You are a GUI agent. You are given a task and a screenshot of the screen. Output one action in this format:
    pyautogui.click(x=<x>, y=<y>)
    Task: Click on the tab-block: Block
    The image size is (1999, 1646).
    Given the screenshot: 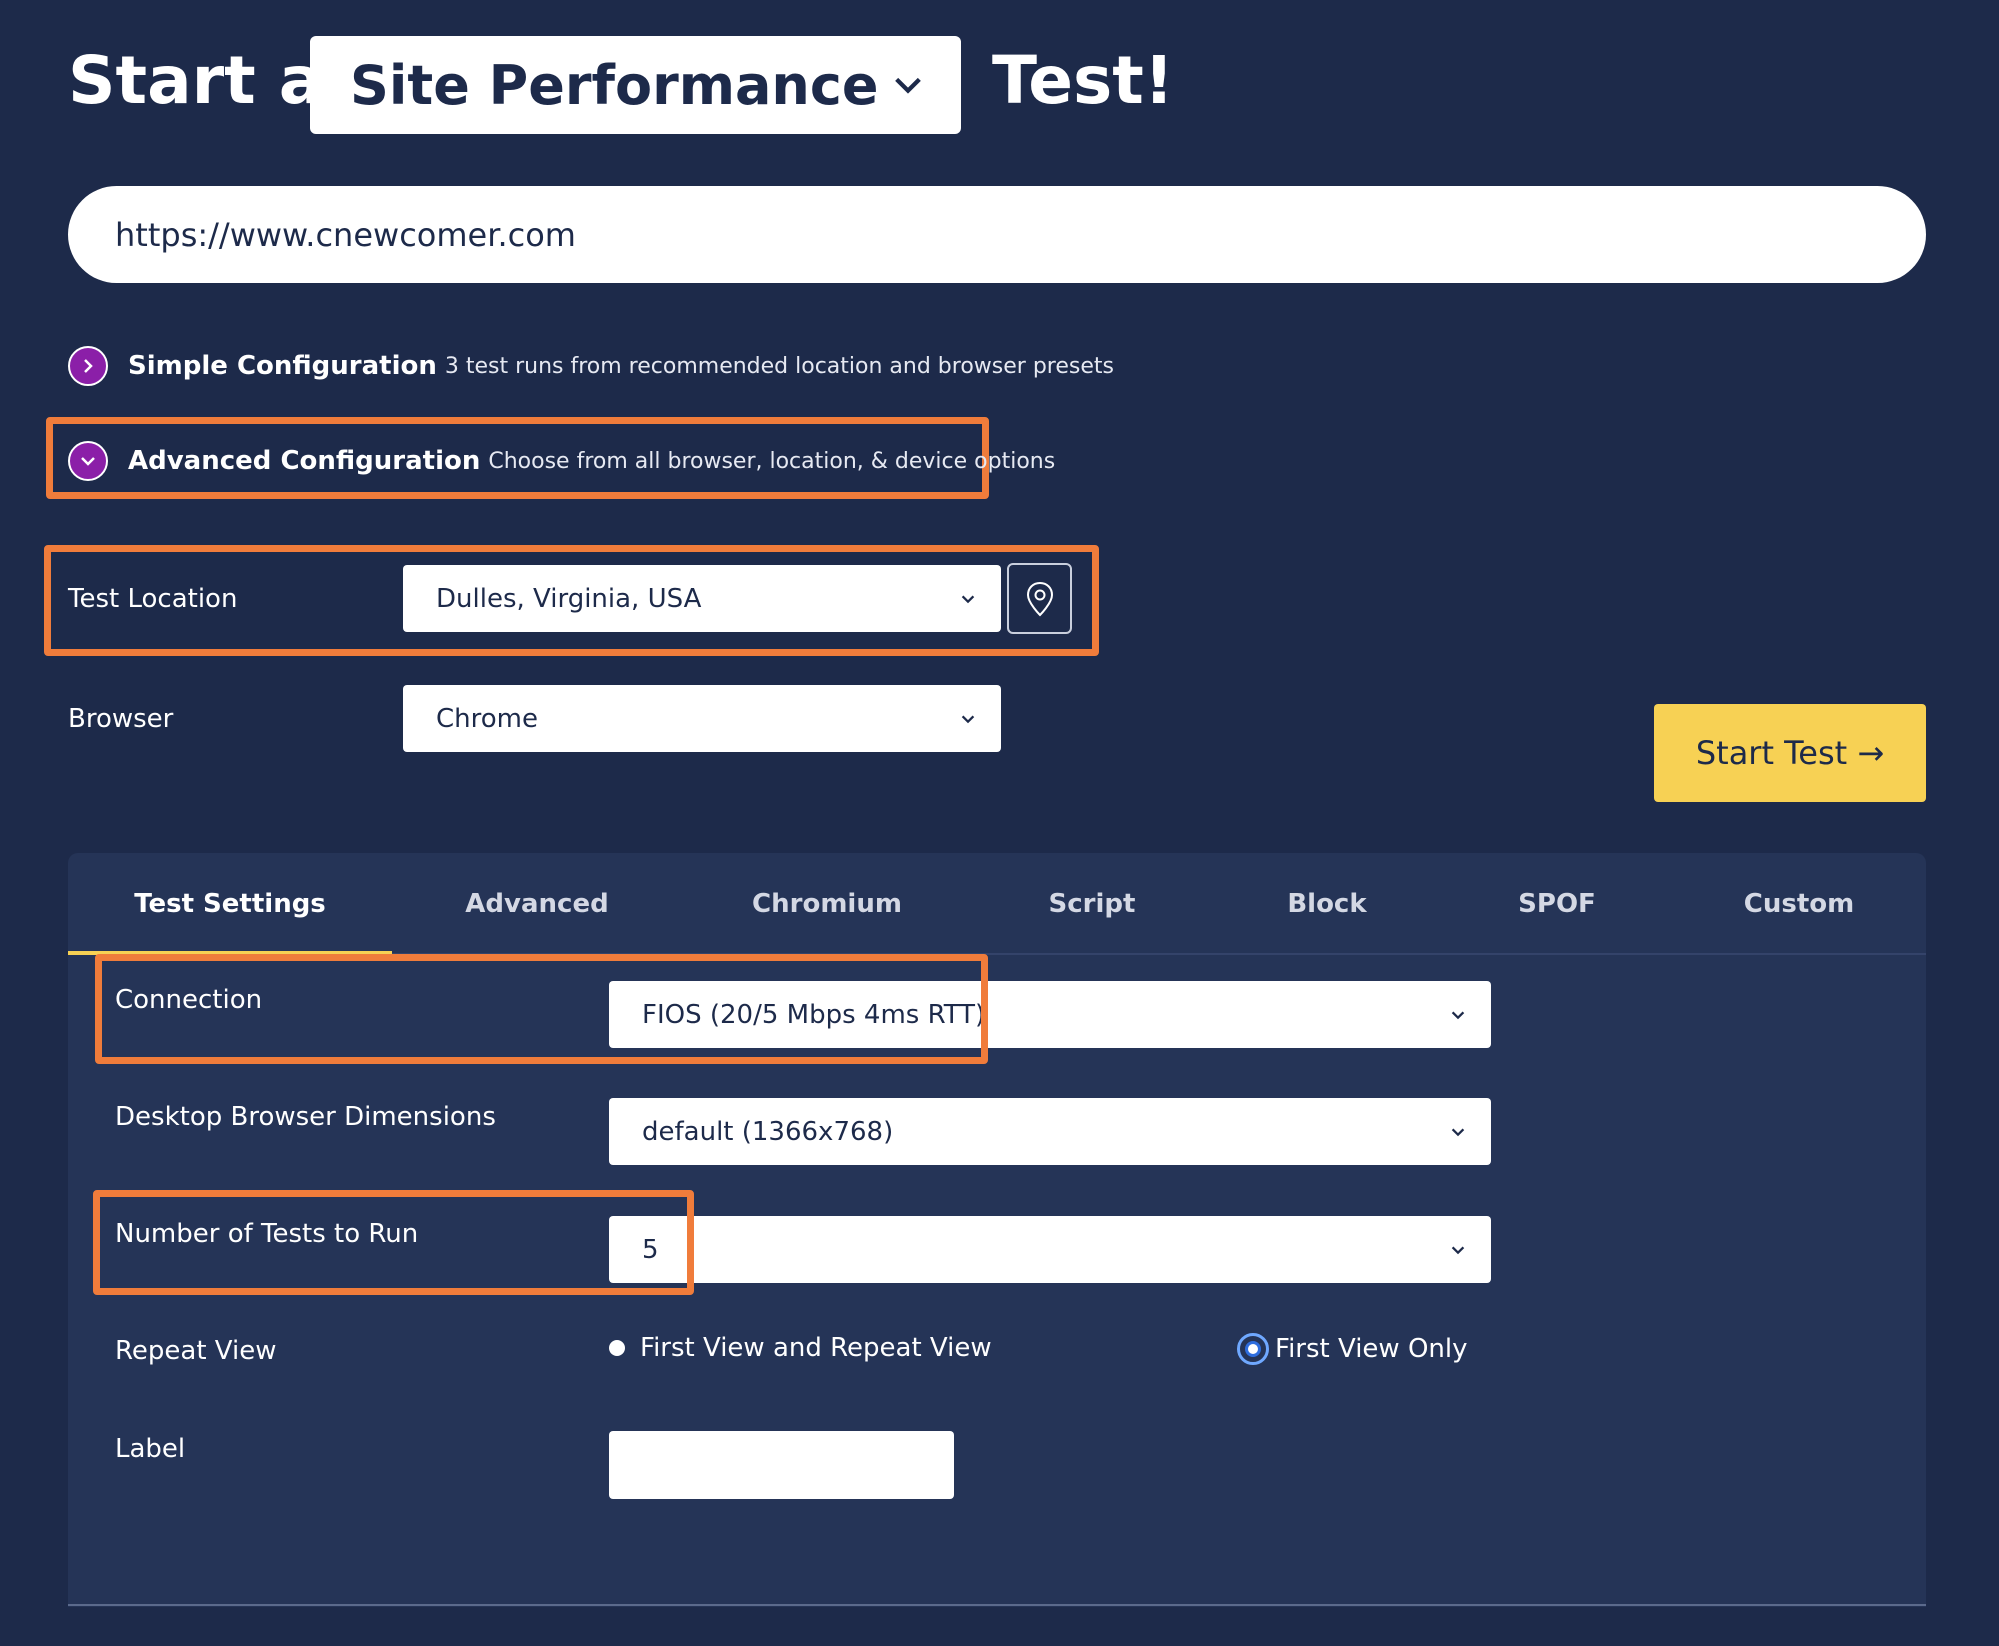 What is the action you would take?
    pyautogui.click(x=1327, y=904)
    